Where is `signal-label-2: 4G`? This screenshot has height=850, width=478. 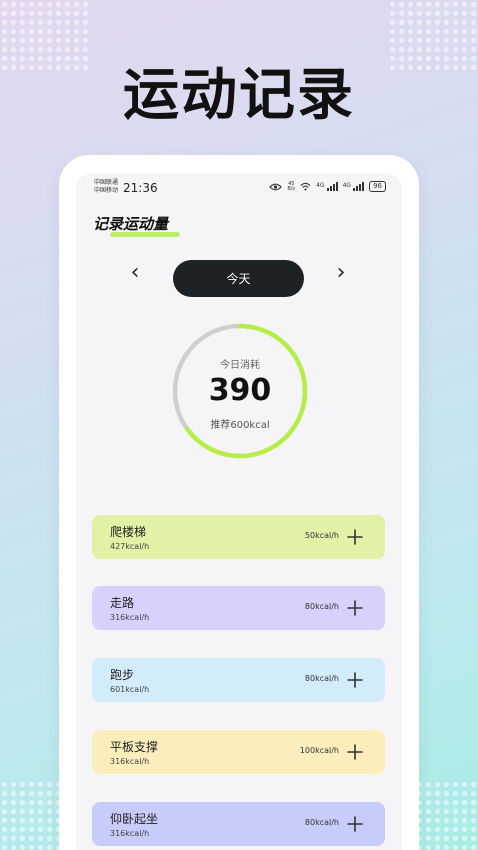 signal-label-2: 4G is located at coordinates (347, 185).